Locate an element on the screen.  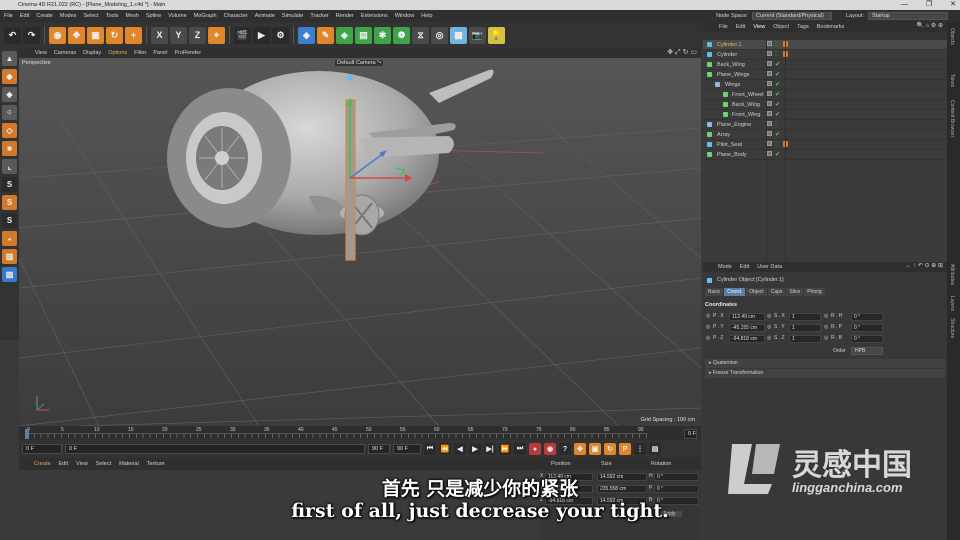
object-name: Cylinder.1 is located at coordinates (729, 45).